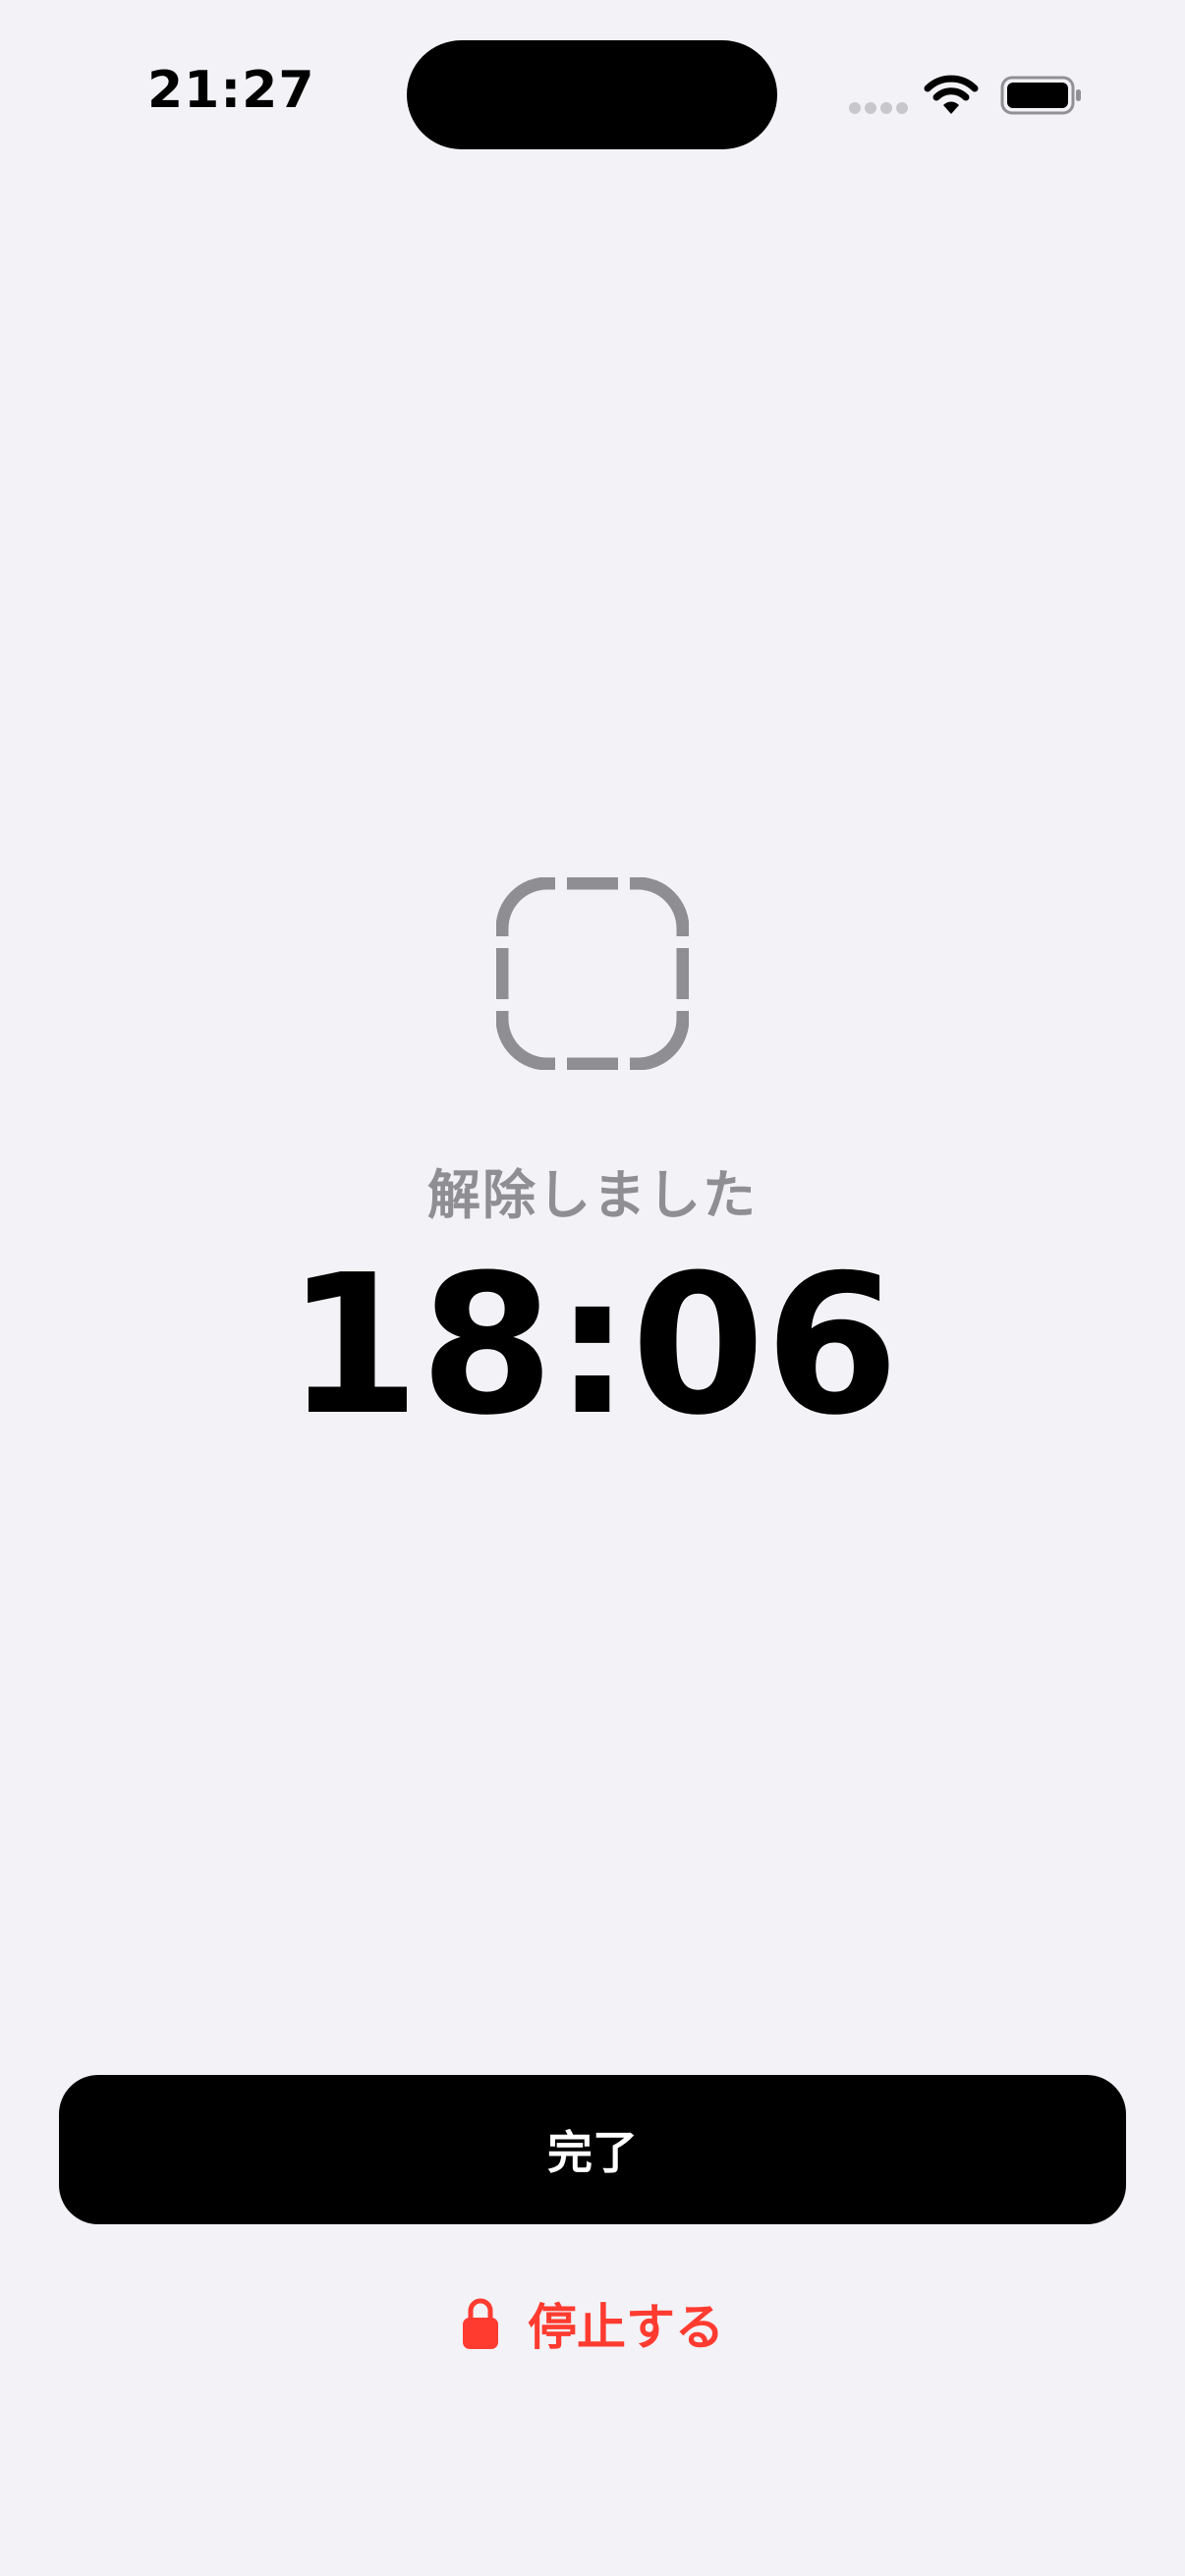 This screenshot has width=1185, height=2576. I want to click on status-bar-time: 21:27, so click(231, 90).